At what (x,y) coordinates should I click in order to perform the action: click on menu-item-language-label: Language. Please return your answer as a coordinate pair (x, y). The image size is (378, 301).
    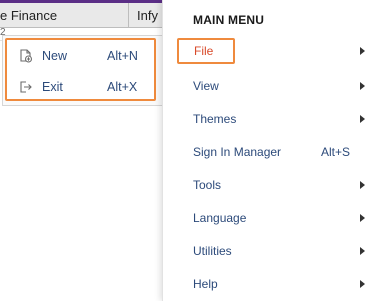
    Looking at the image, I should click on (220, 218).